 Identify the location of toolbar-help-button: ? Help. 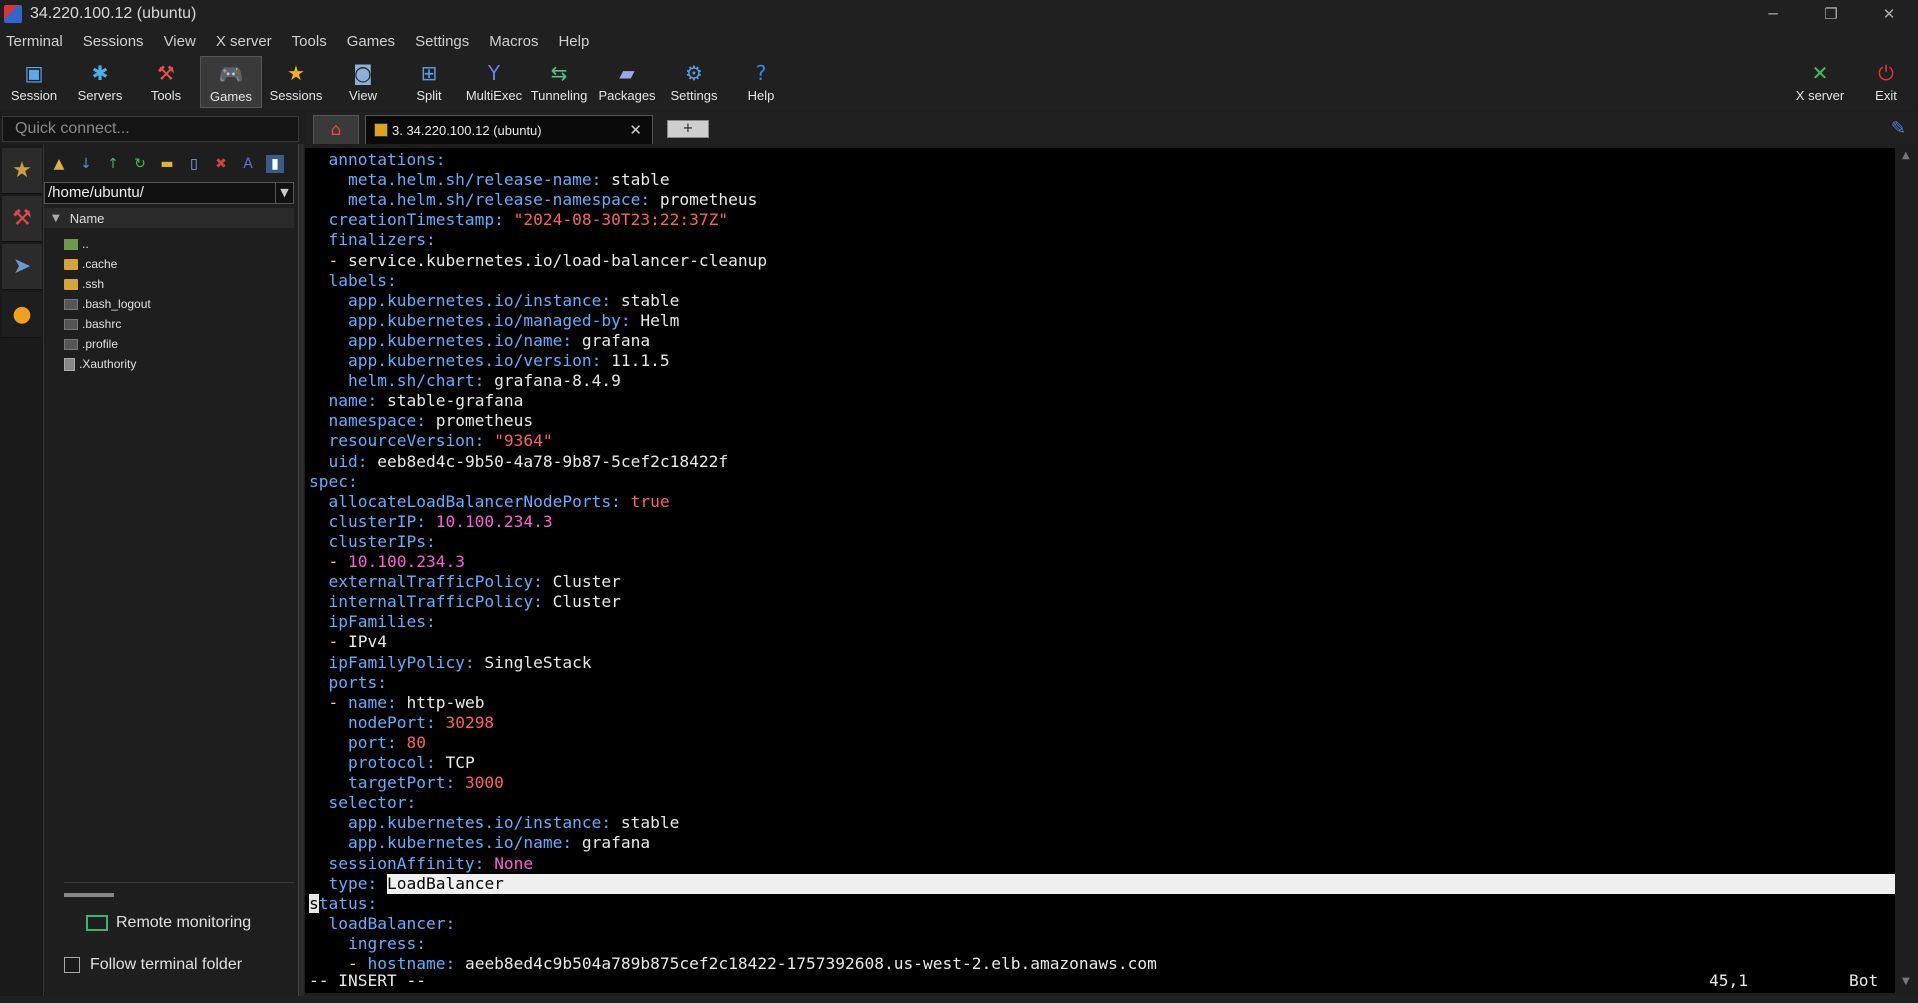
(761, 82).